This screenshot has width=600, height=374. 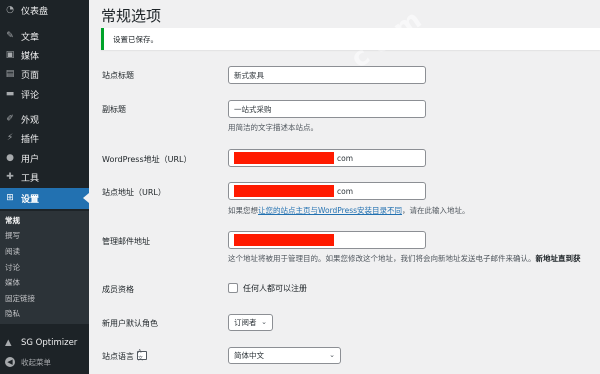 What do you see at coordinates (10, 35) in the screenshot?
I see `pin-icon: ✎` at bounding box center [10, 35].